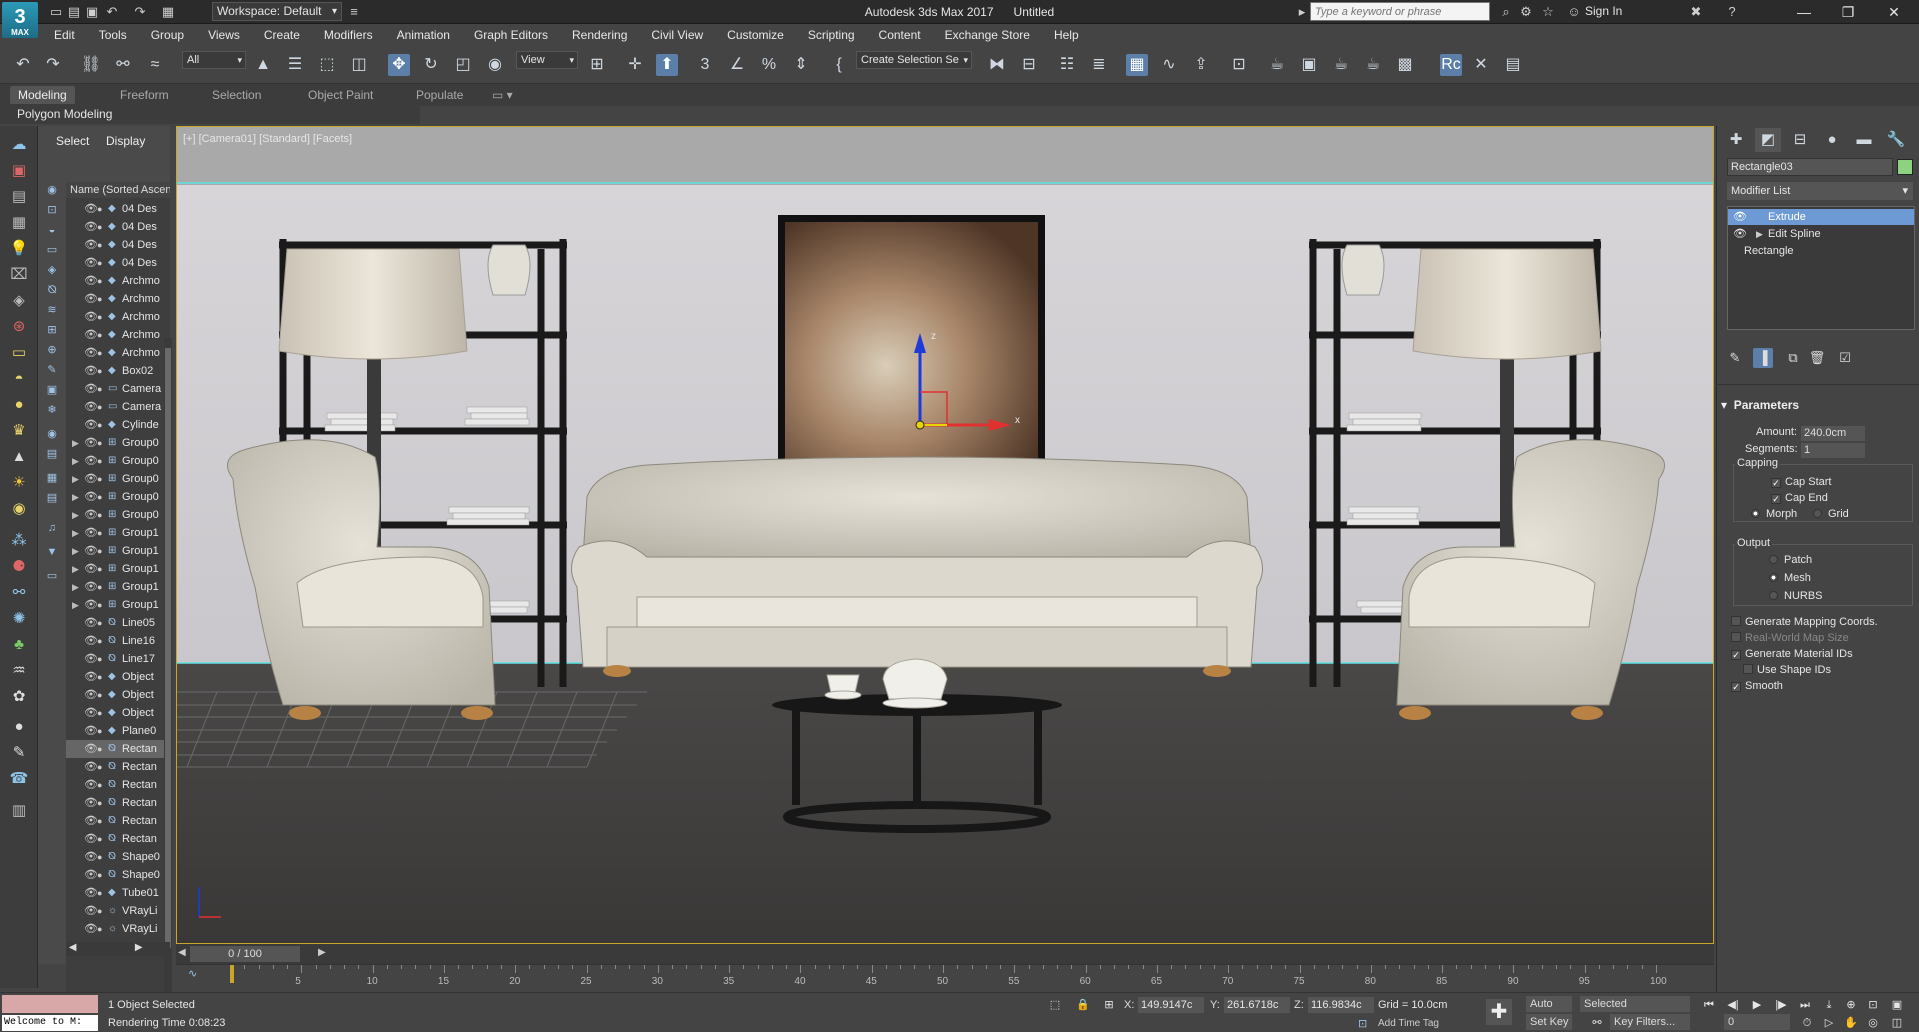  What do you see at coordinates (599, 35) in the screenshot?
I see `menu-rendering: Rendering` at bounding box center [599, 35].